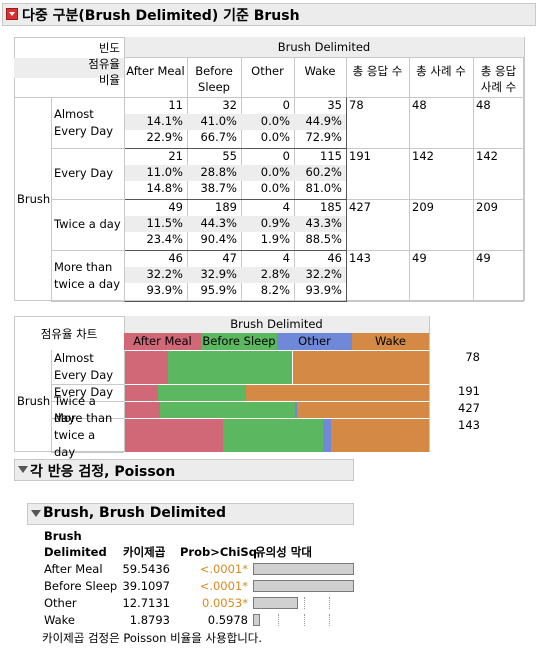 This screenshot has width=538, height=648. I want to click on cell-value: 88.5%, so click(323, 239).